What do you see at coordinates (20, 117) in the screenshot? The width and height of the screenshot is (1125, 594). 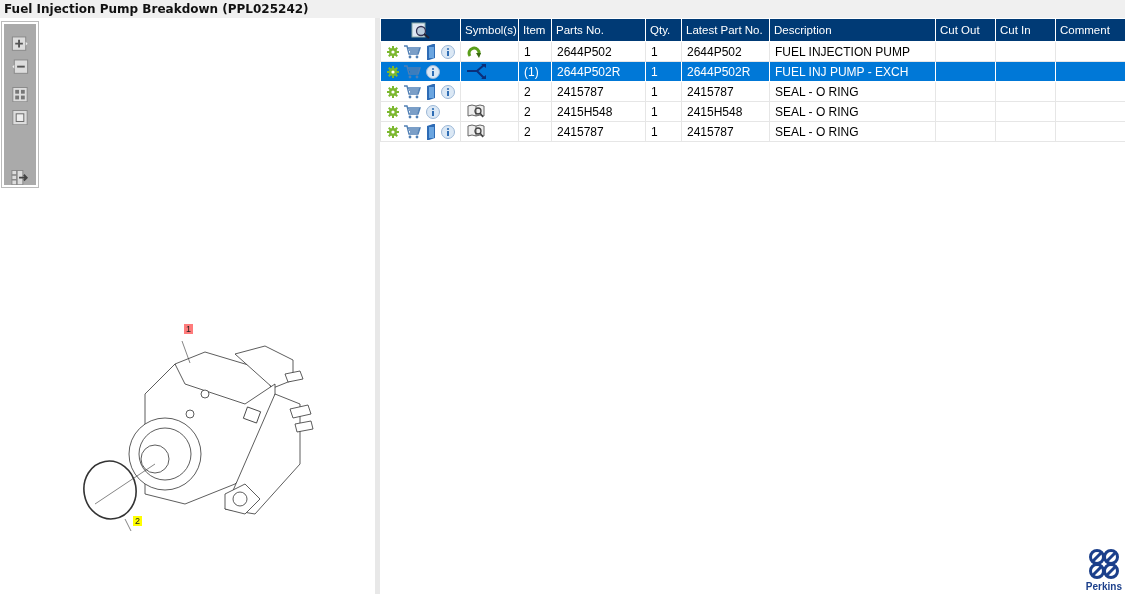 I see `square-icon` at bounding box center [20, 117].